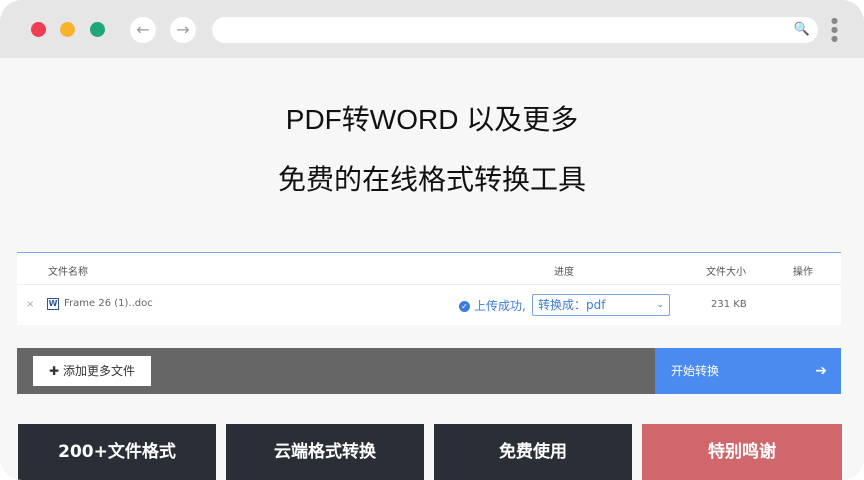  What do you see at coordinates (67, 29) in the screenshot?
I see `minimize-window-button` at bounding box center [67, 29].